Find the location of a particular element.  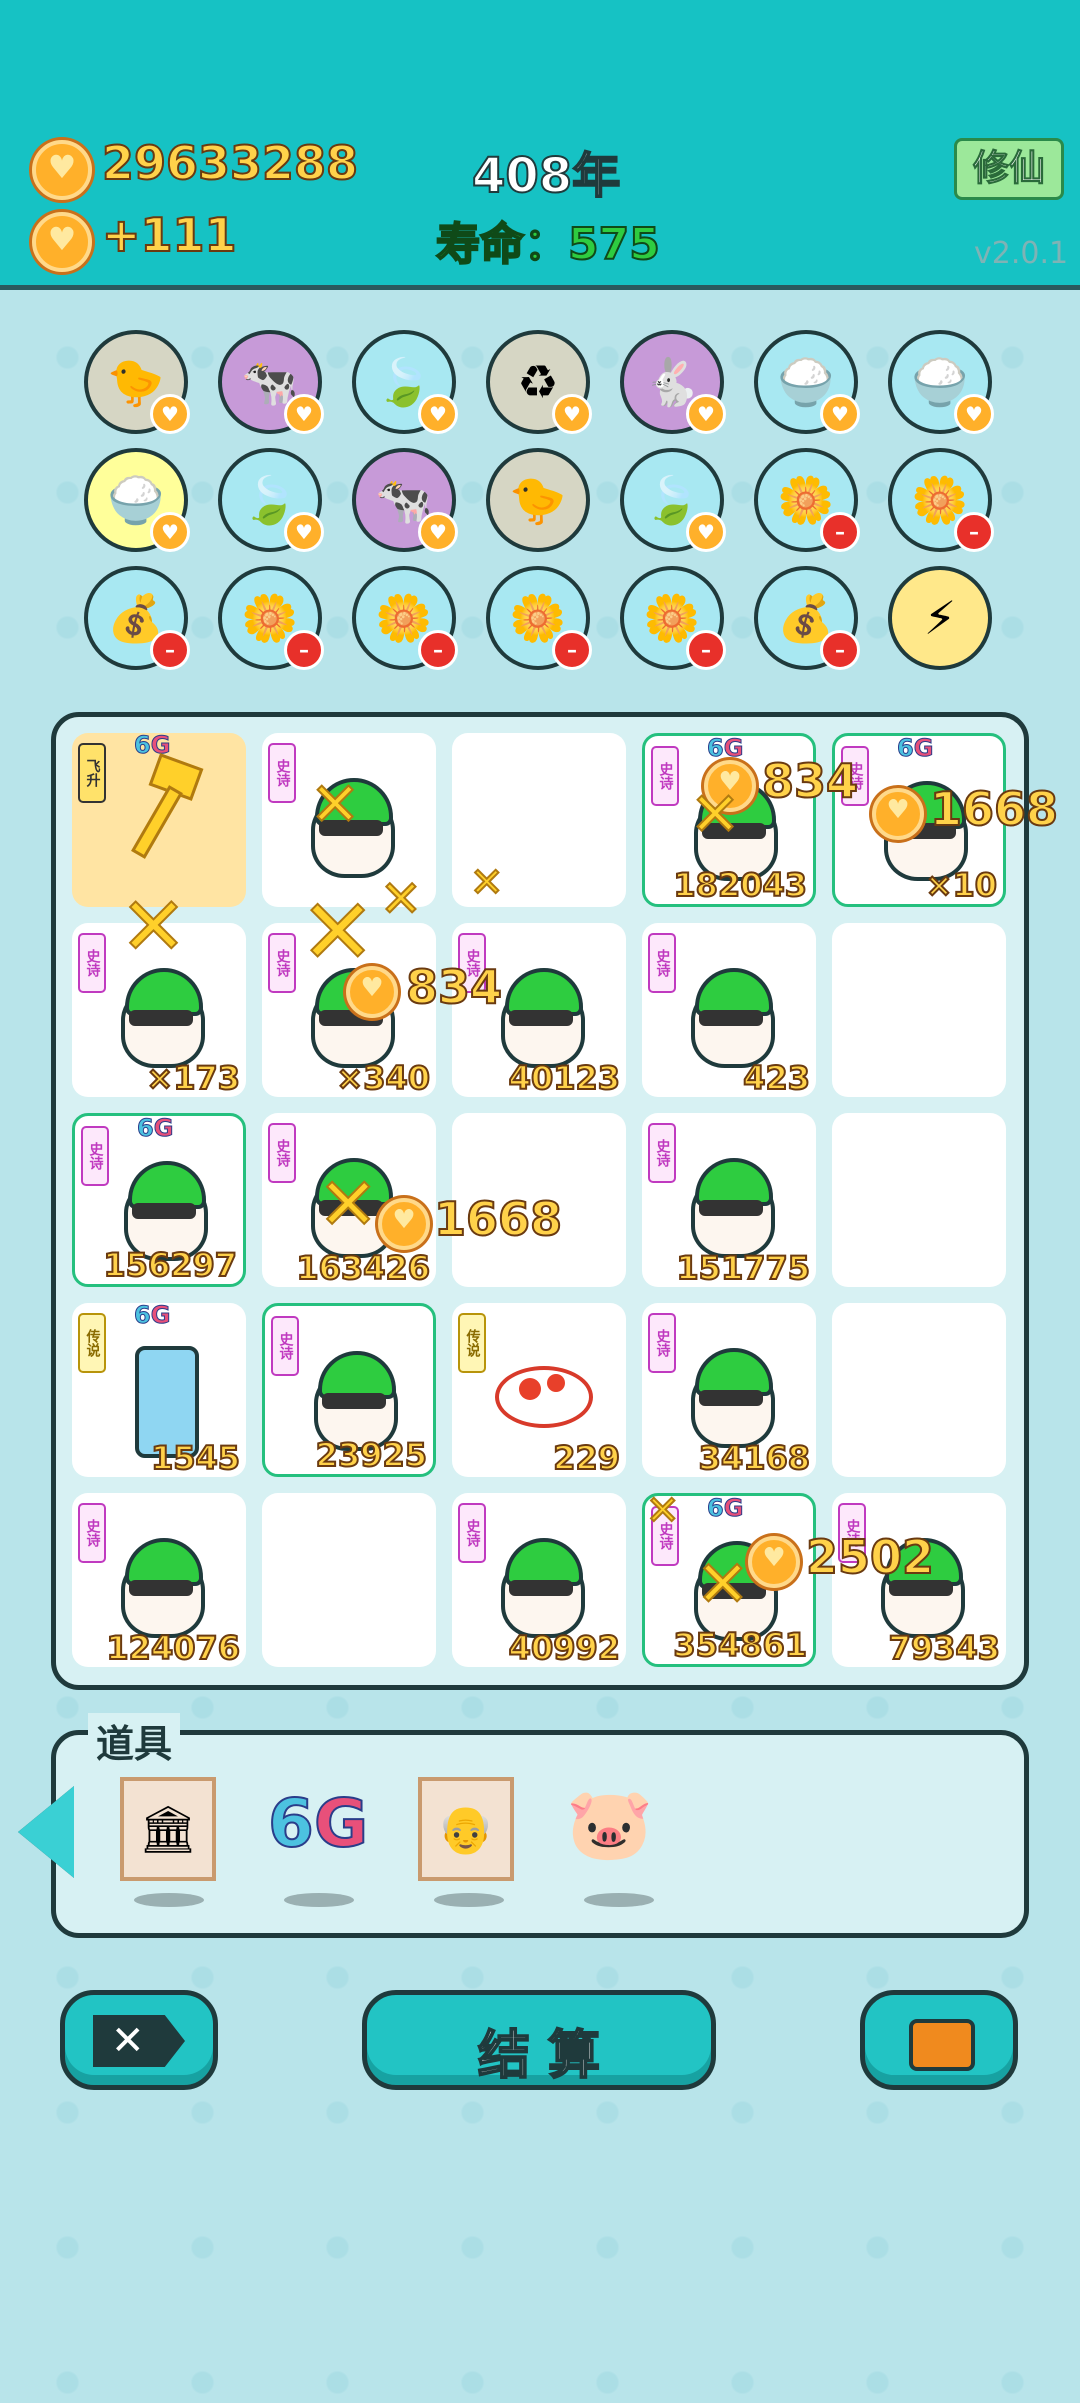

grid-cell: 史诗 6G 156297 is located at coordinates (159, 1200).